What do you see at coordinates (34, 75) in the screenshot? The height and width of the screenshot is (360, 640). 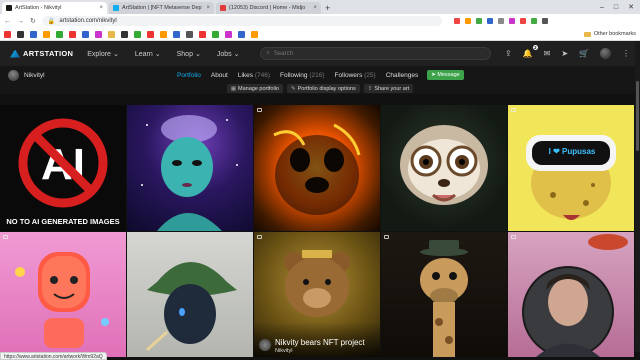 I see `profile-name: Nikvityl` at bounding box center [34, 75].